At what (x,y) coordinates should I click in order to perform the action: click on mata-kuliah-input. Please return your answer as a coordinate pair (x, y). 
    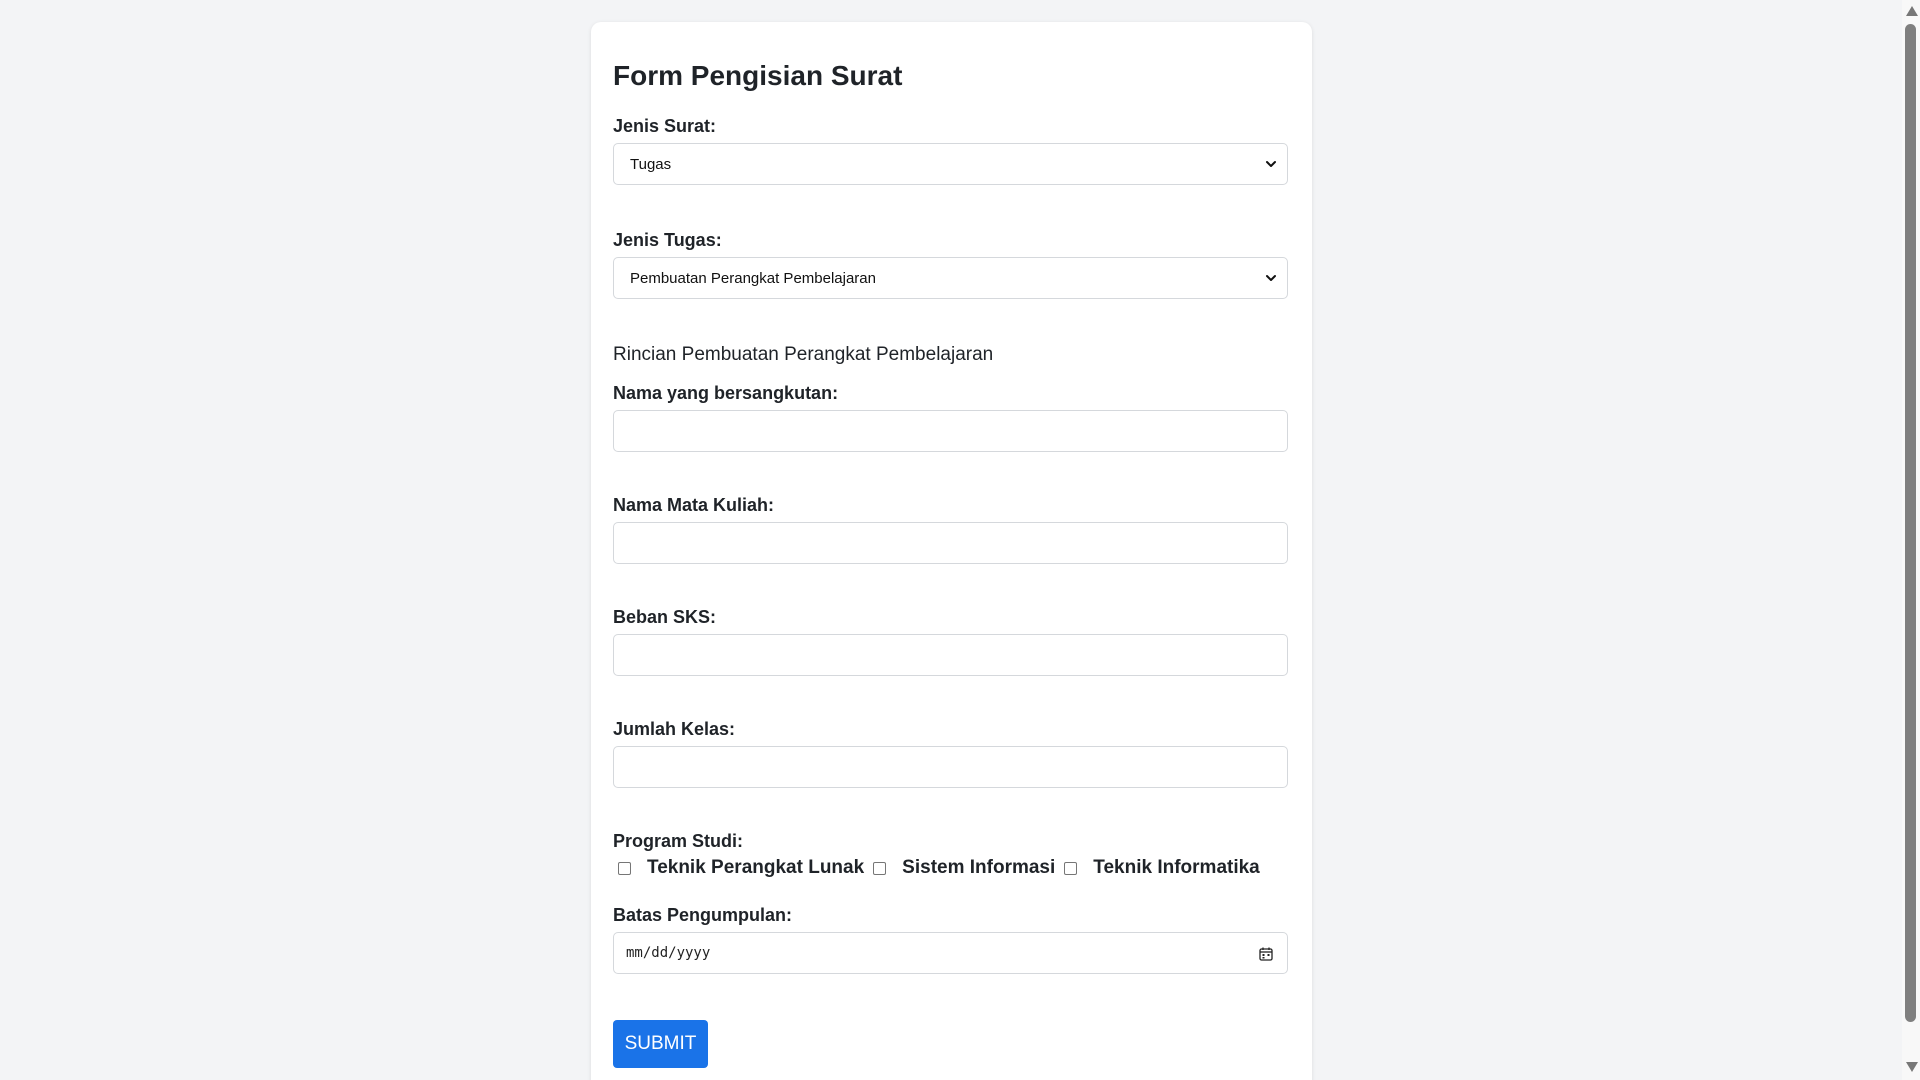
    Looking at the image, I should click on (950, 543).